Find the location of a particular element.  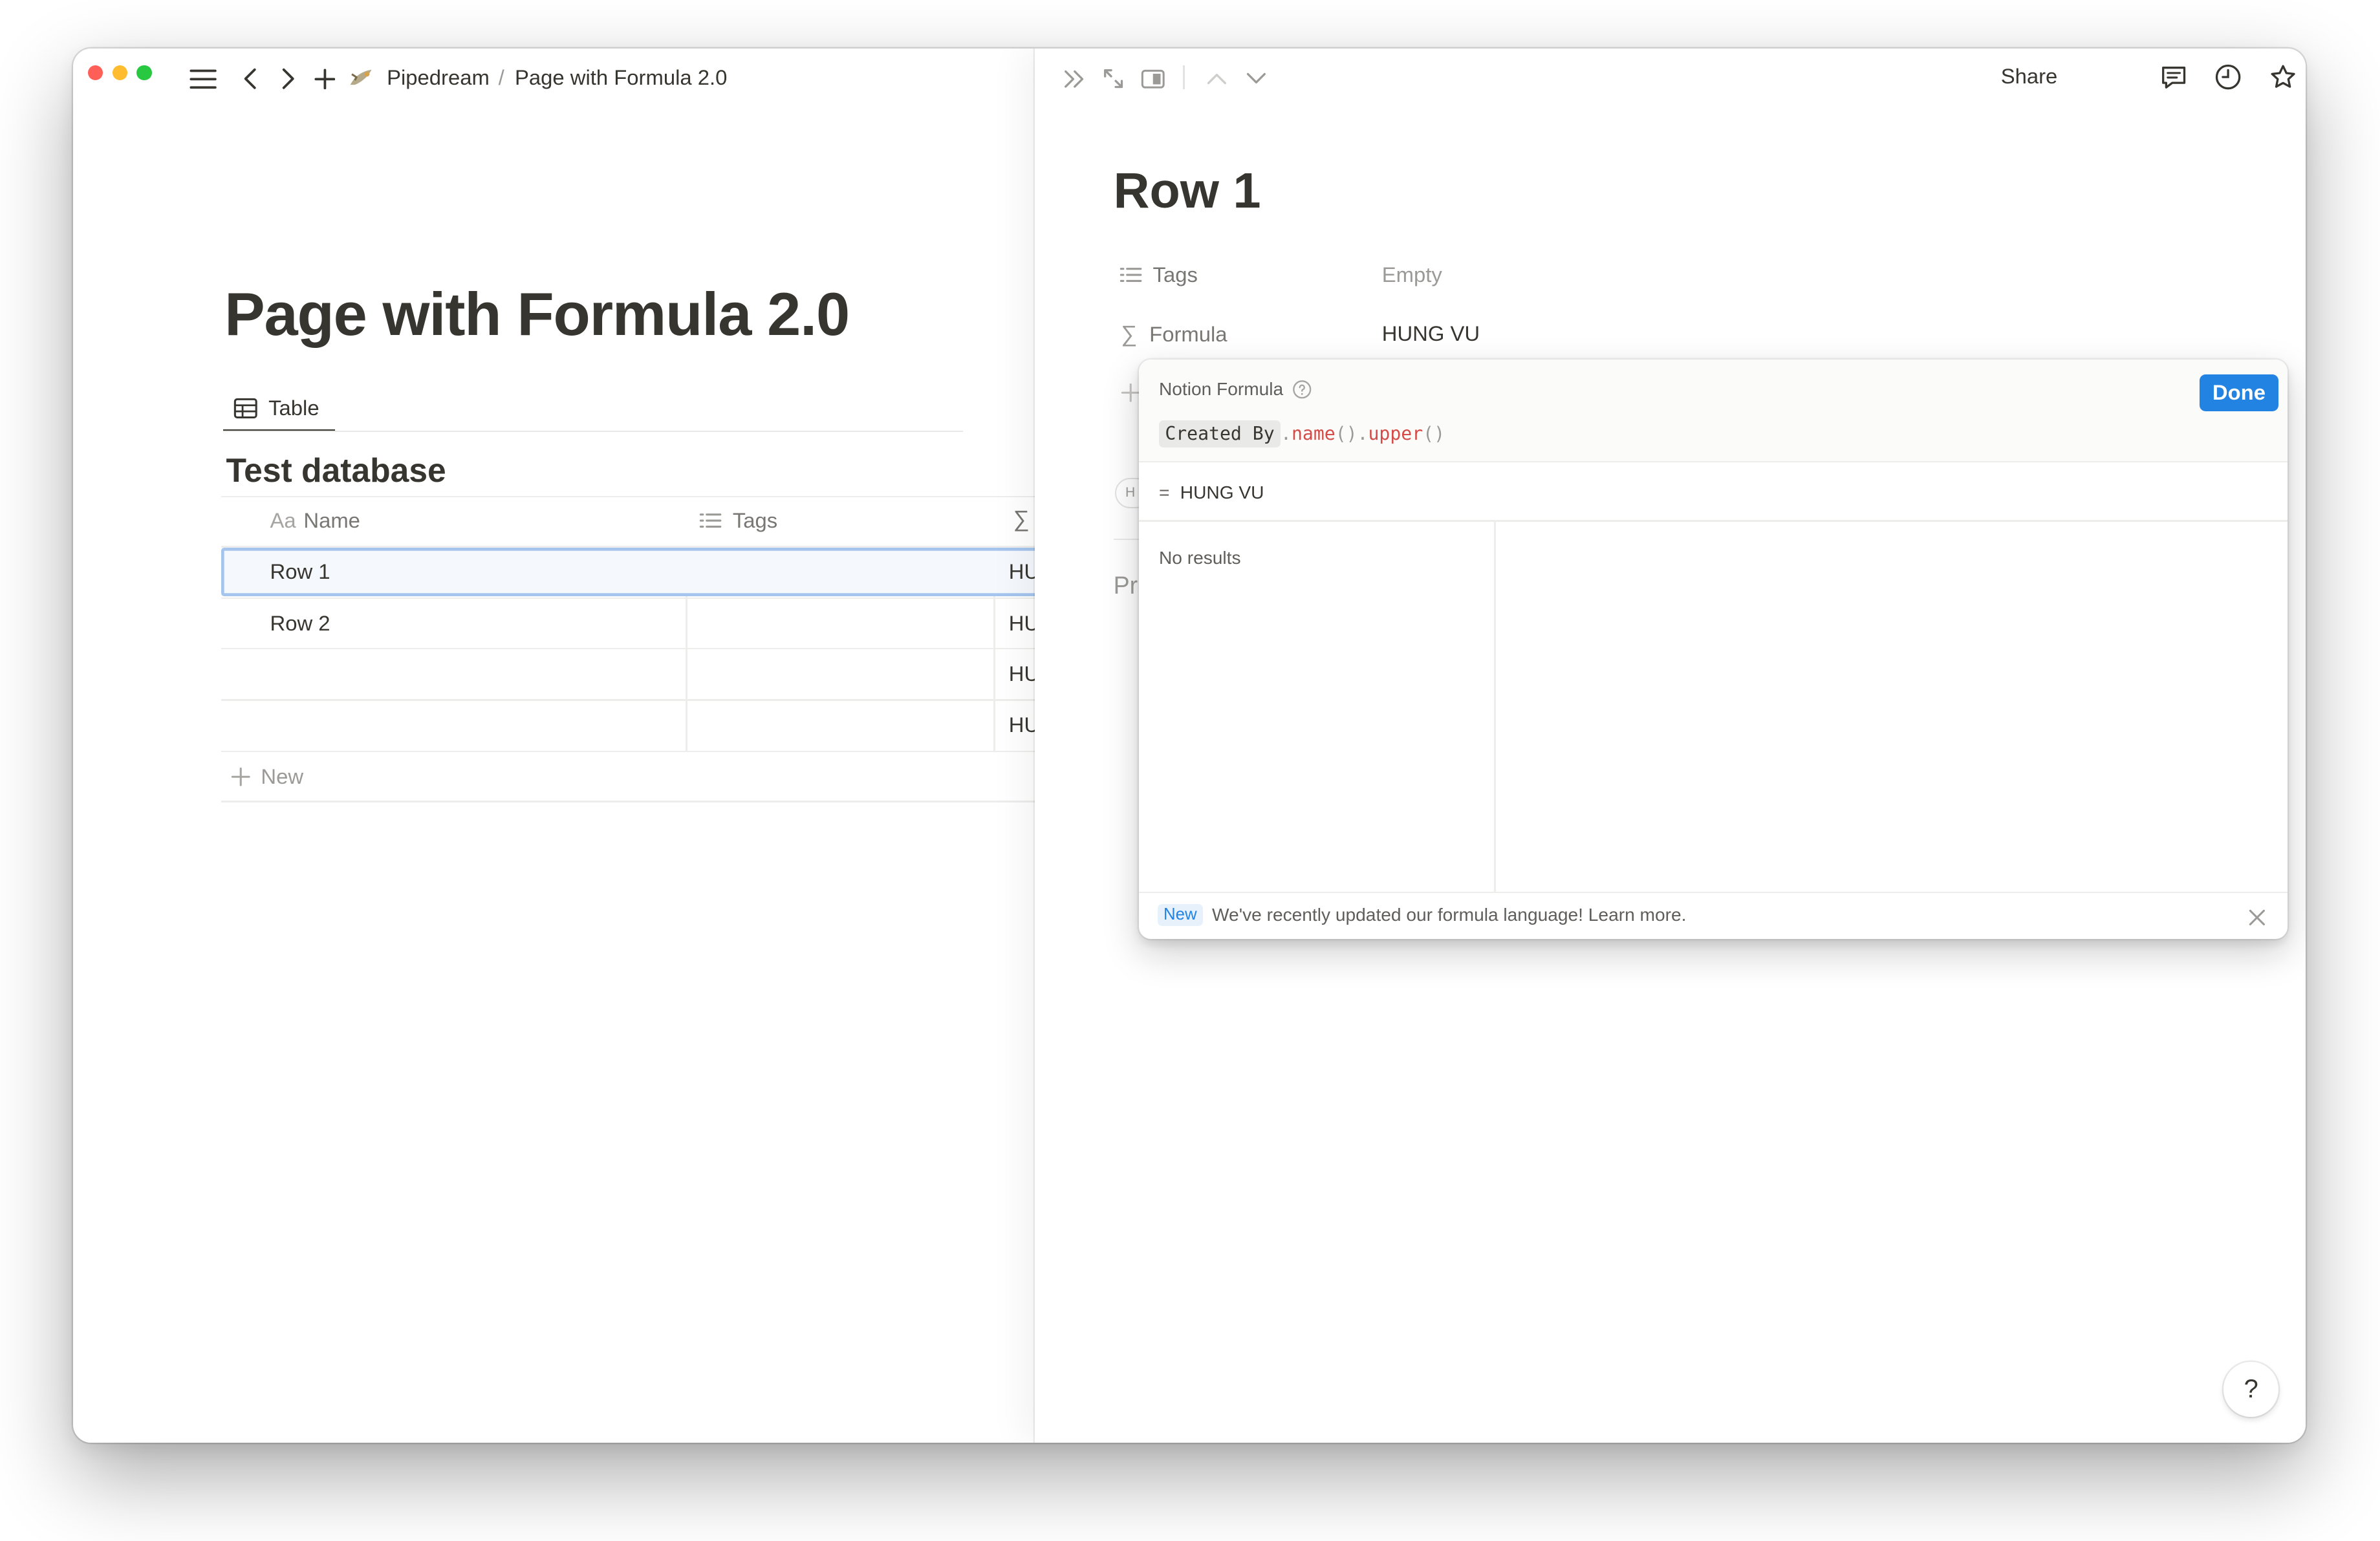

result-equals: = is located at coordinates (1164, 492).